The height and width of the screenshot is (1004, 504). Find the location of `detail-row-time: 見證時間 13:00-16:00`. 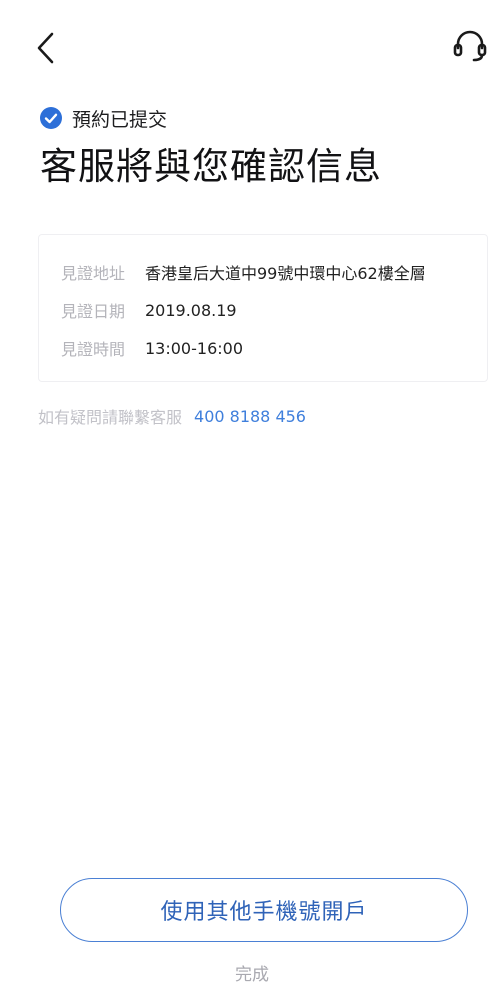

detail-row-time: 見證時間 13:00-16:00 is located at coordinates (152, 348).